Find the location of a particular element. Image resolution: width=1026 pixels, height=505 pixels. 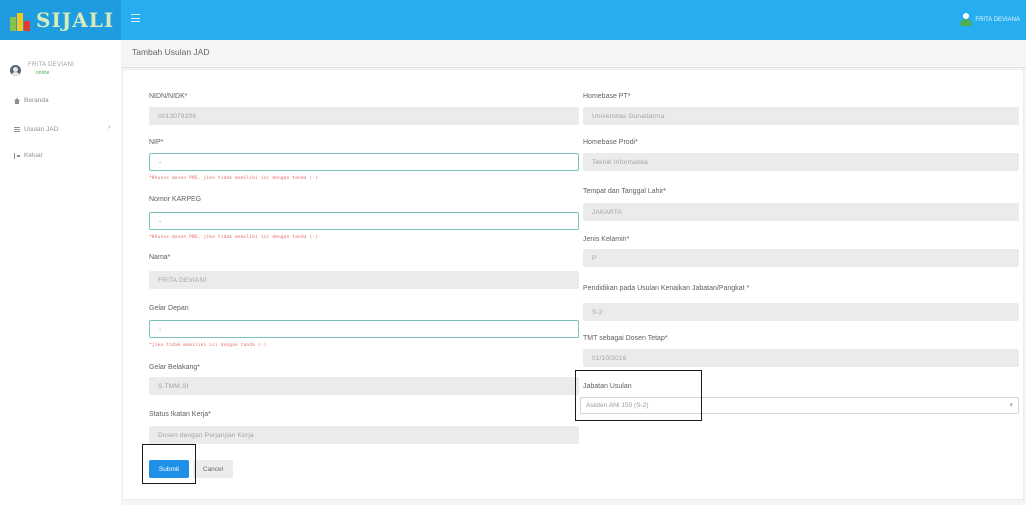

nama-field: FRITA DEVIANI is located at coordinates (364, 280).